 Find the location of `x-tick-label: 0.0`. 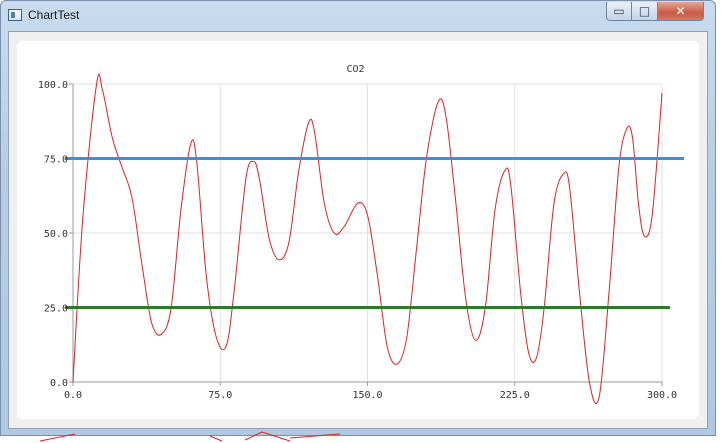

x-tick-label: 0.0 is located at coordinates (73, 395).